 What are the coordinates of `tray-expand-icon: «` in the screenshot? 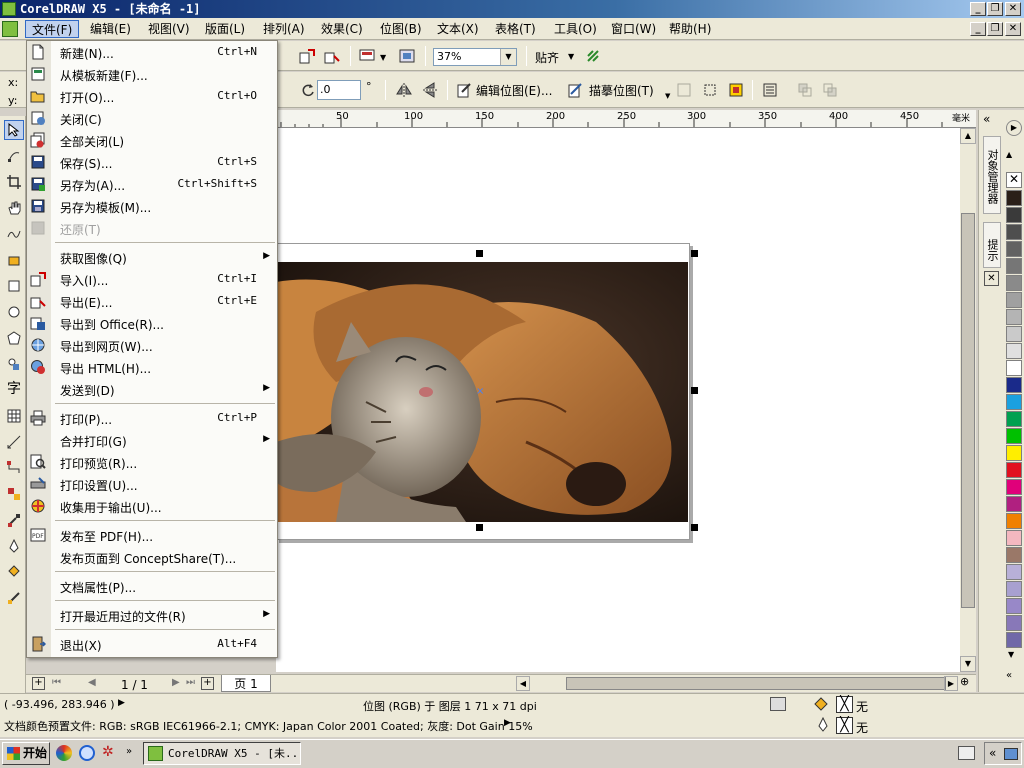 It's located at (992, 753).